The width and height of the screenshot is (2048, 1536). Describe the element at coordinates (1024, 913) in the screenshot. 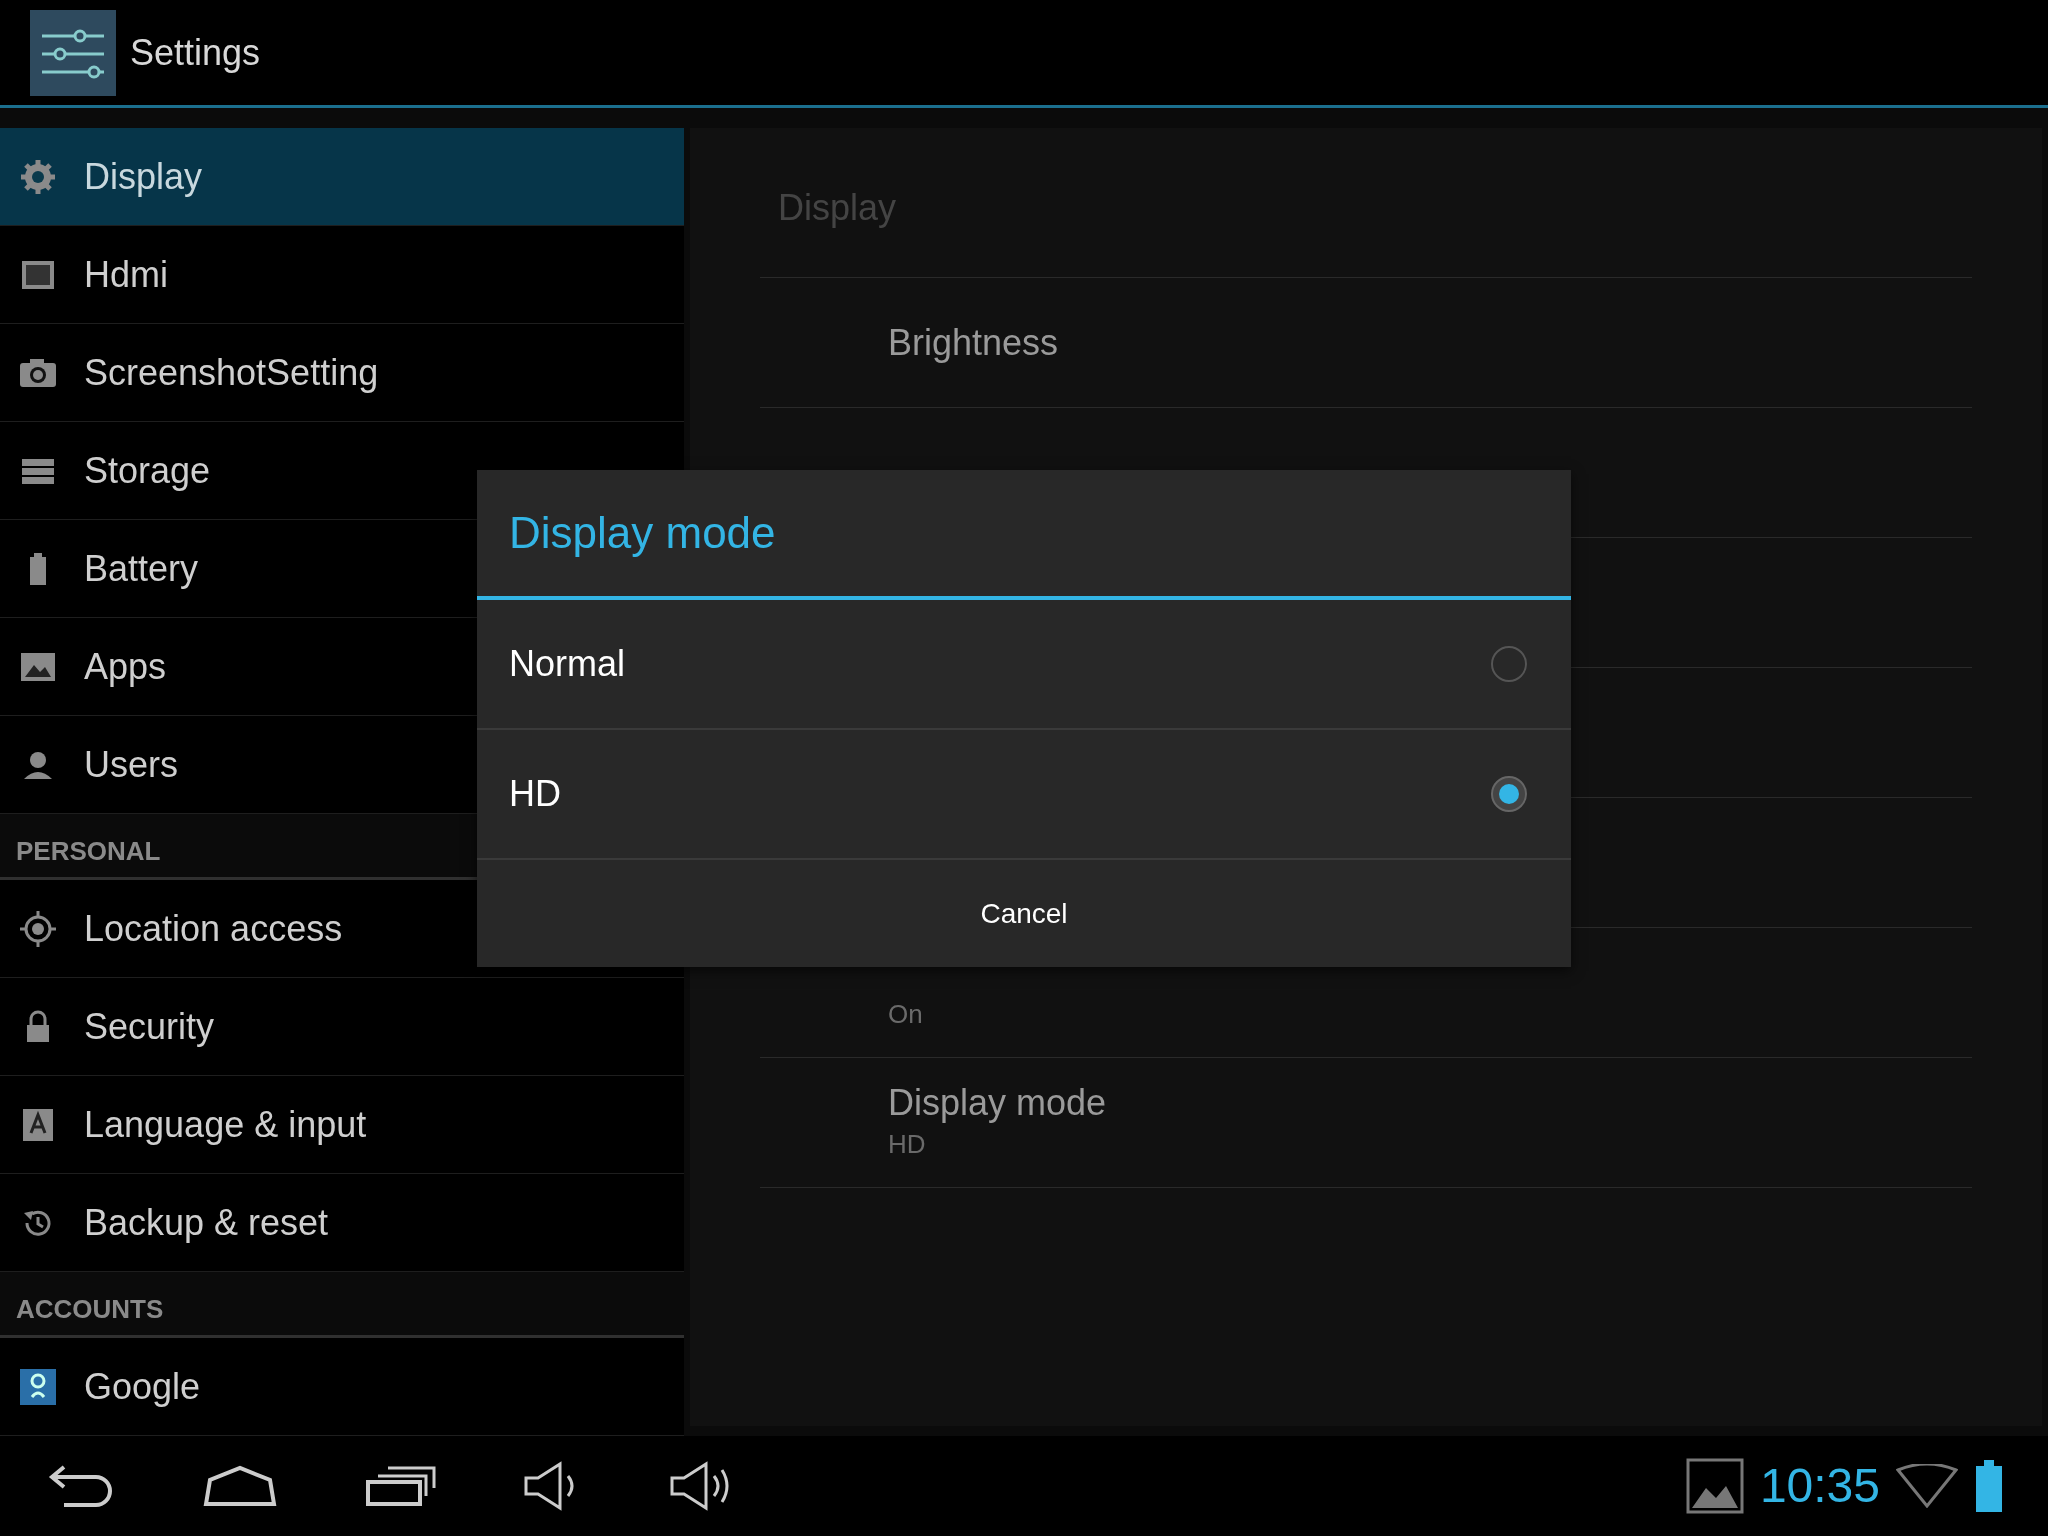

I see `cancel-button: Cancel` at that location.